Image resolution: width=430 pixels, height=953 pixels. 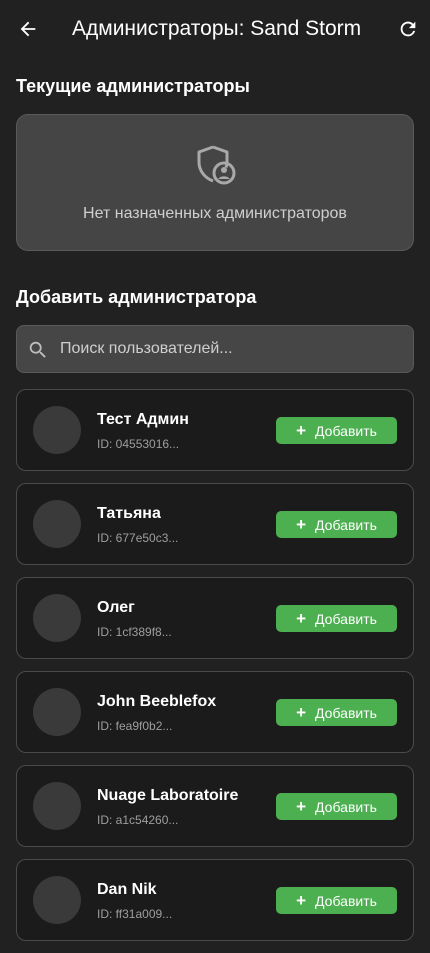 I want to click on app-bar: Администраторы: Sand Storm, so click(x=215, y=29).